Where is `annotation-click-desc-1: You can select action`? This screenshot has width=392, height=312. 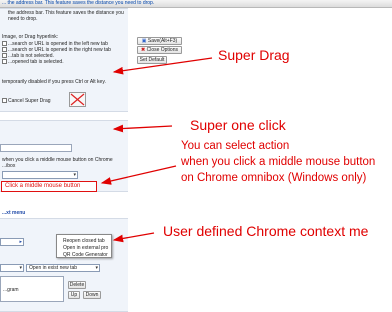 annotation-click-desc-1: You can select action is located at coordinates (235, 146).